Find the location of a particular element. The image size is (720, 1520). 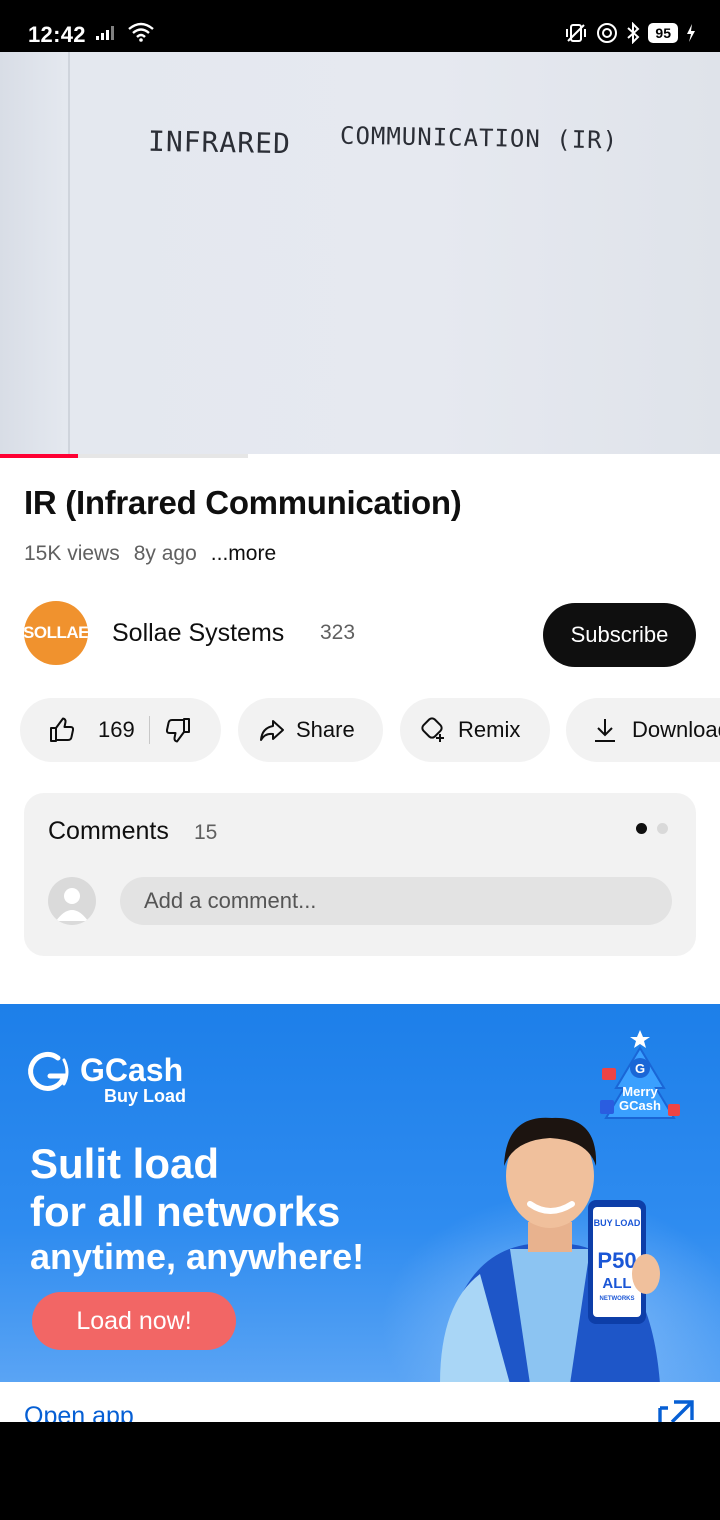

svg-text: G is located at coordinates (640, 1068).